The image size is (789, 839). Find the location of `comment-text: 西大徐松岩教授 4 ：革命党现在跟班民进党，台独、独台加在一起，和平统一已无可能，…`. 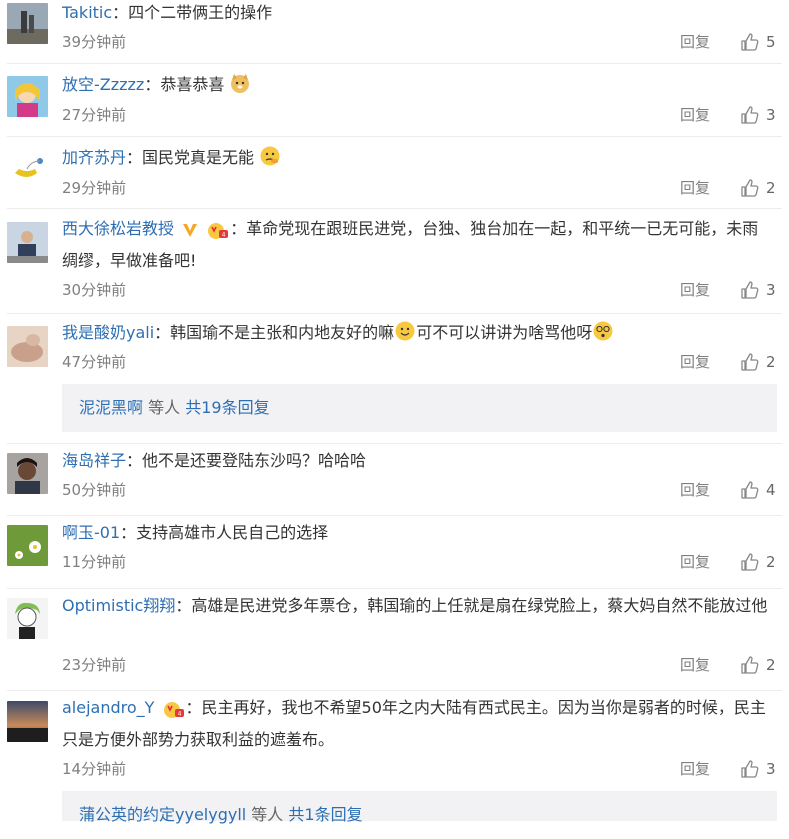

comment-text: 西大徐松岩教授 4 ：革命党现在跟班民进党，台独、独台加在一起，和平统一已无可能，… is located at coordinates (417, 245).